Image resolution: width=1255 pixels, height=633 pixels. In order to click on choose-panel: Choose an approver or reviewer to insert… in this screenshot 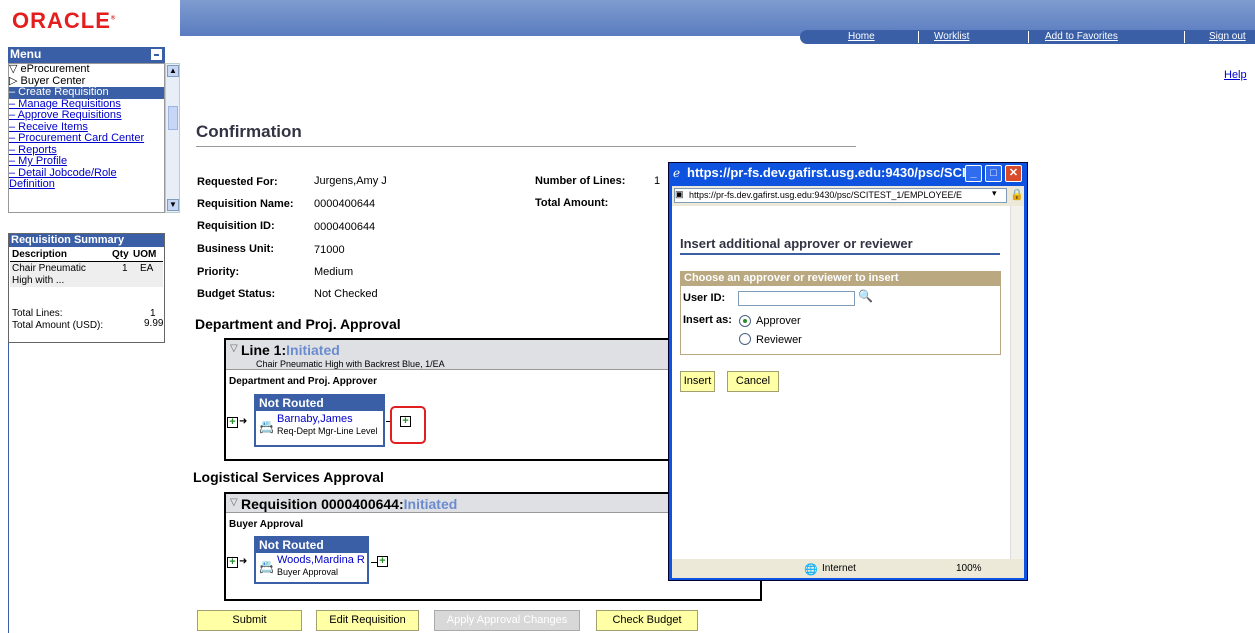, I will do `click(840, 313)`.